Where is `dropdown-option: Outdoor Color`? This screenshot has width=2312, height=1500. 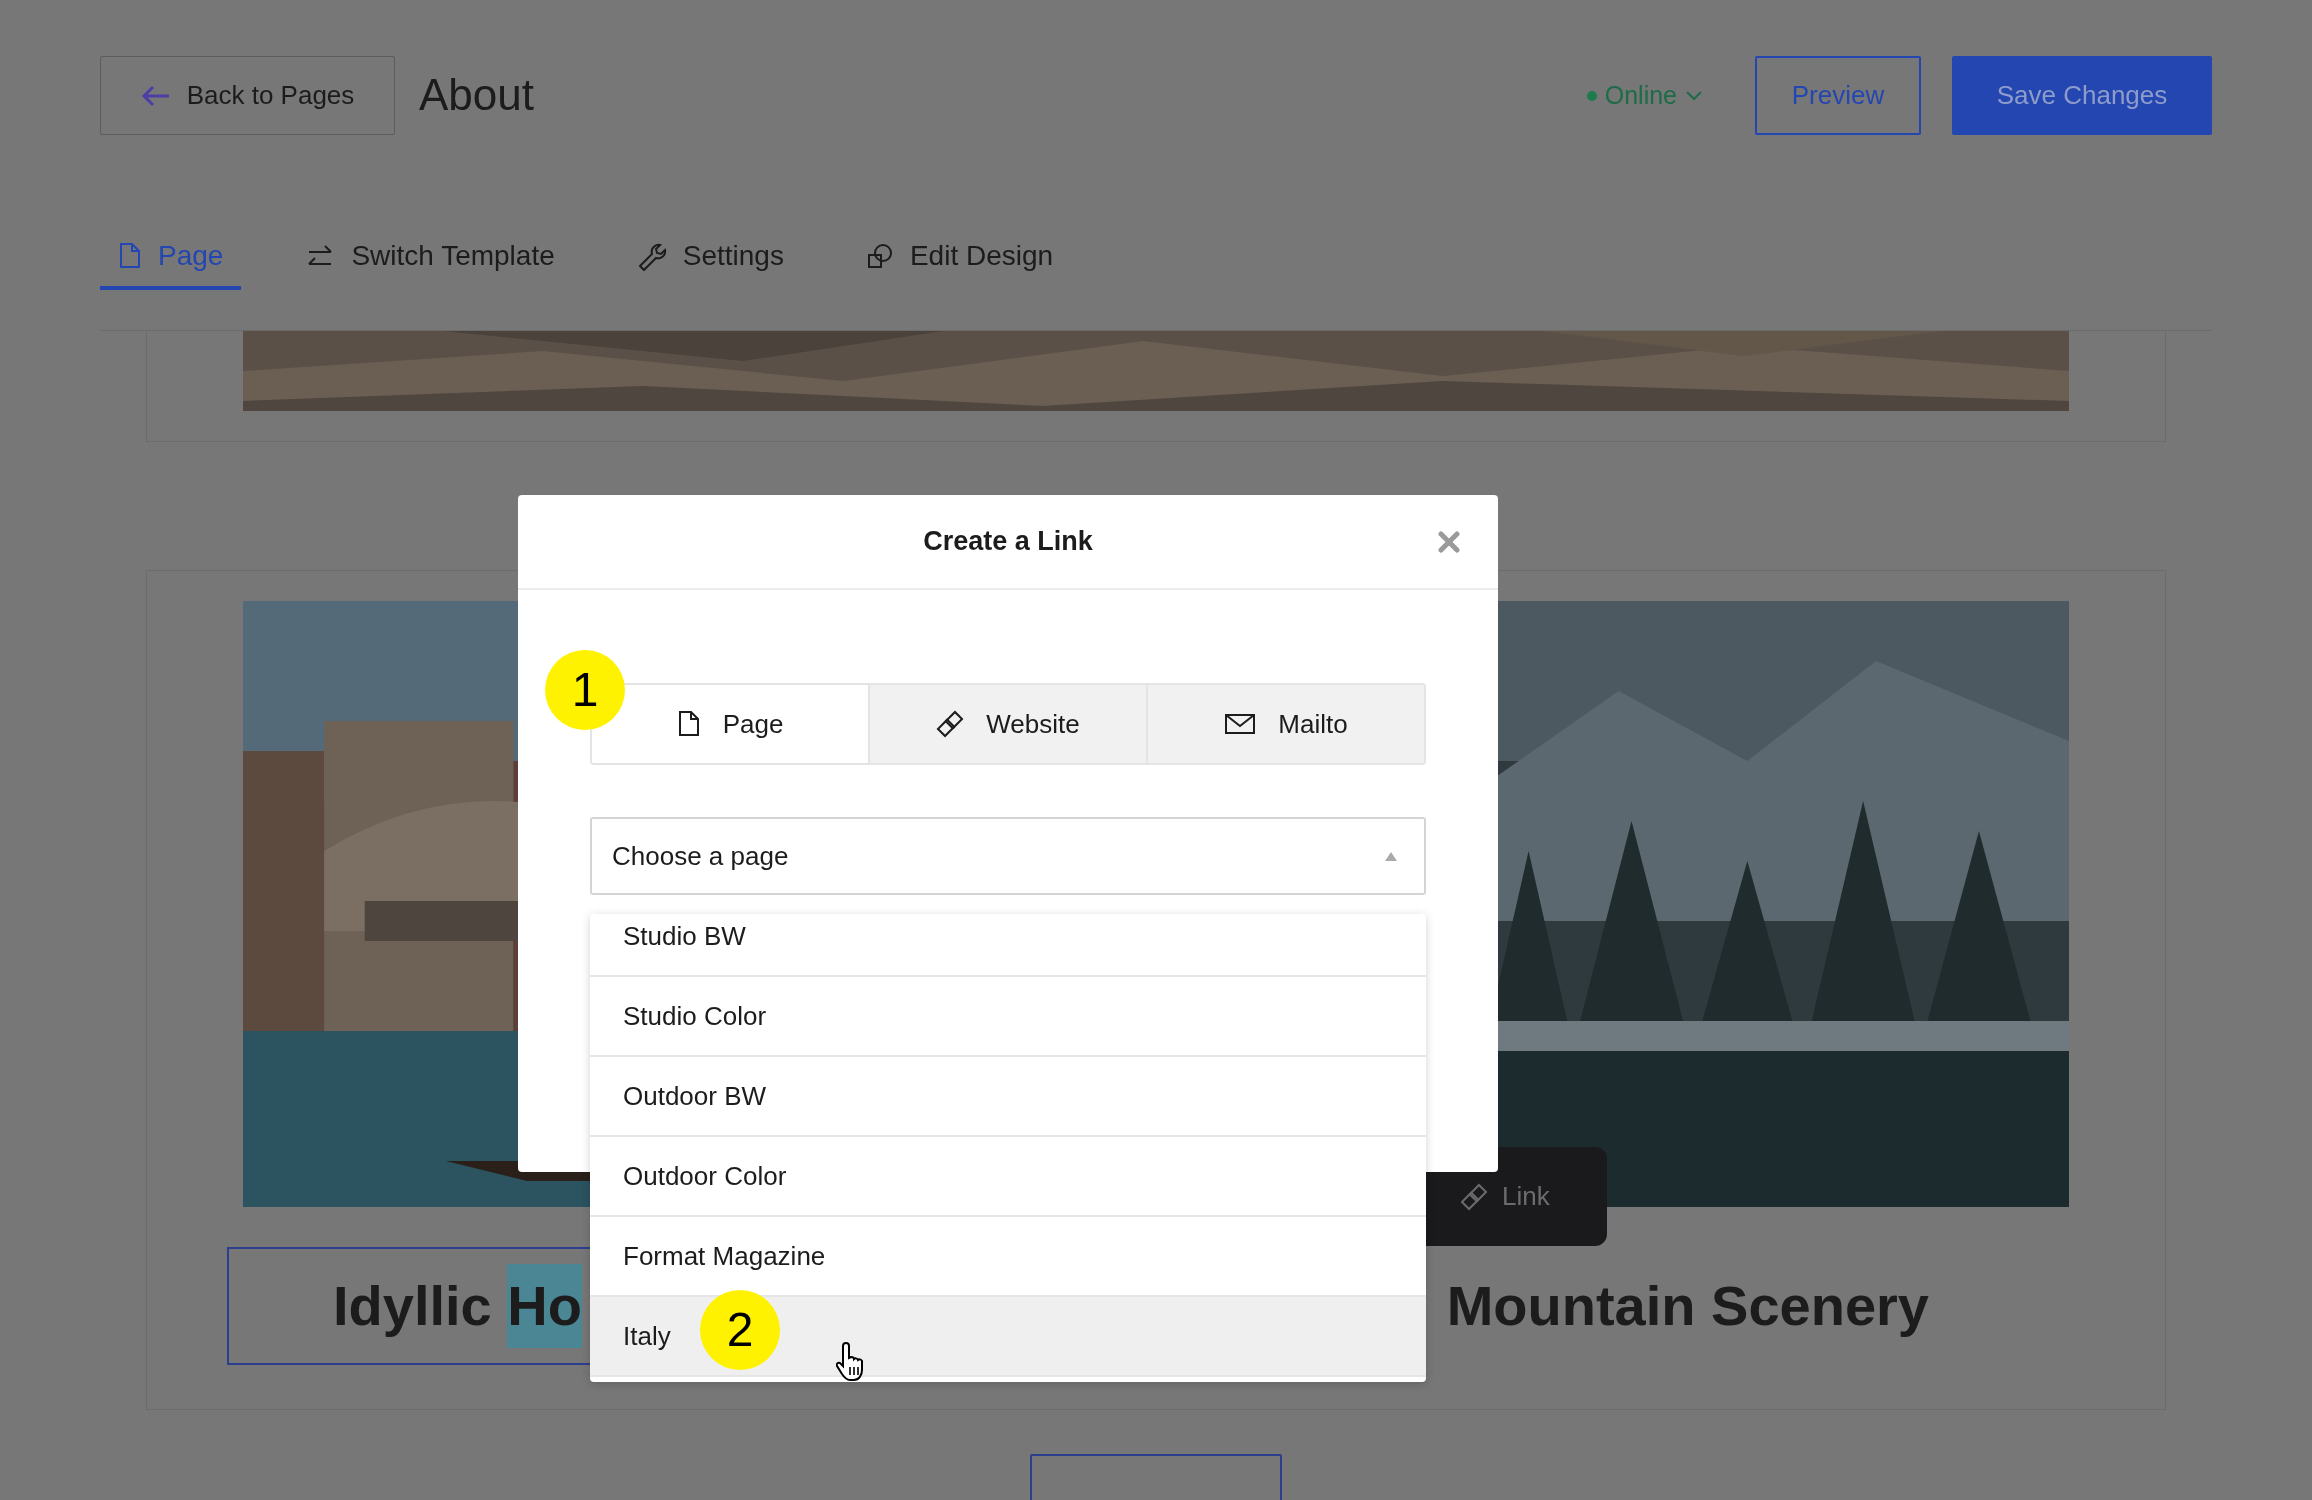 dropdown-option: Outdoor Color is located at coordinates (1008, 1177).